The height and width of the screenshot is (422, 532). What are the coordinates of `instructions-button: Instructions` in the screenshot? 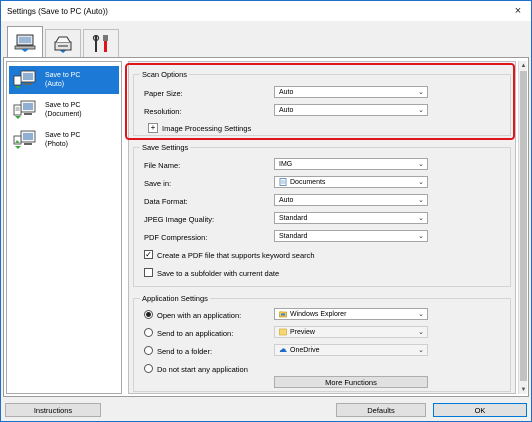 It's located at (53, 410).